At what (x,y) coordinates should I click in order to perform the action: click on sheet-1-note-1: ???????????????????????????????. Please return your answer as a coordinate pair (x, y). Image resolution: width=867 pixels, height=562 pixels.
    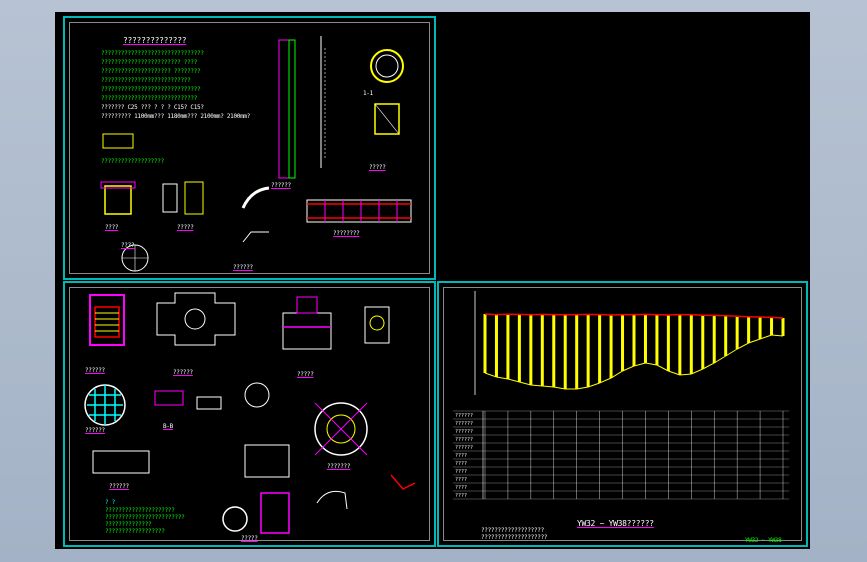
    Looking at the image, I should click on (152, 53).